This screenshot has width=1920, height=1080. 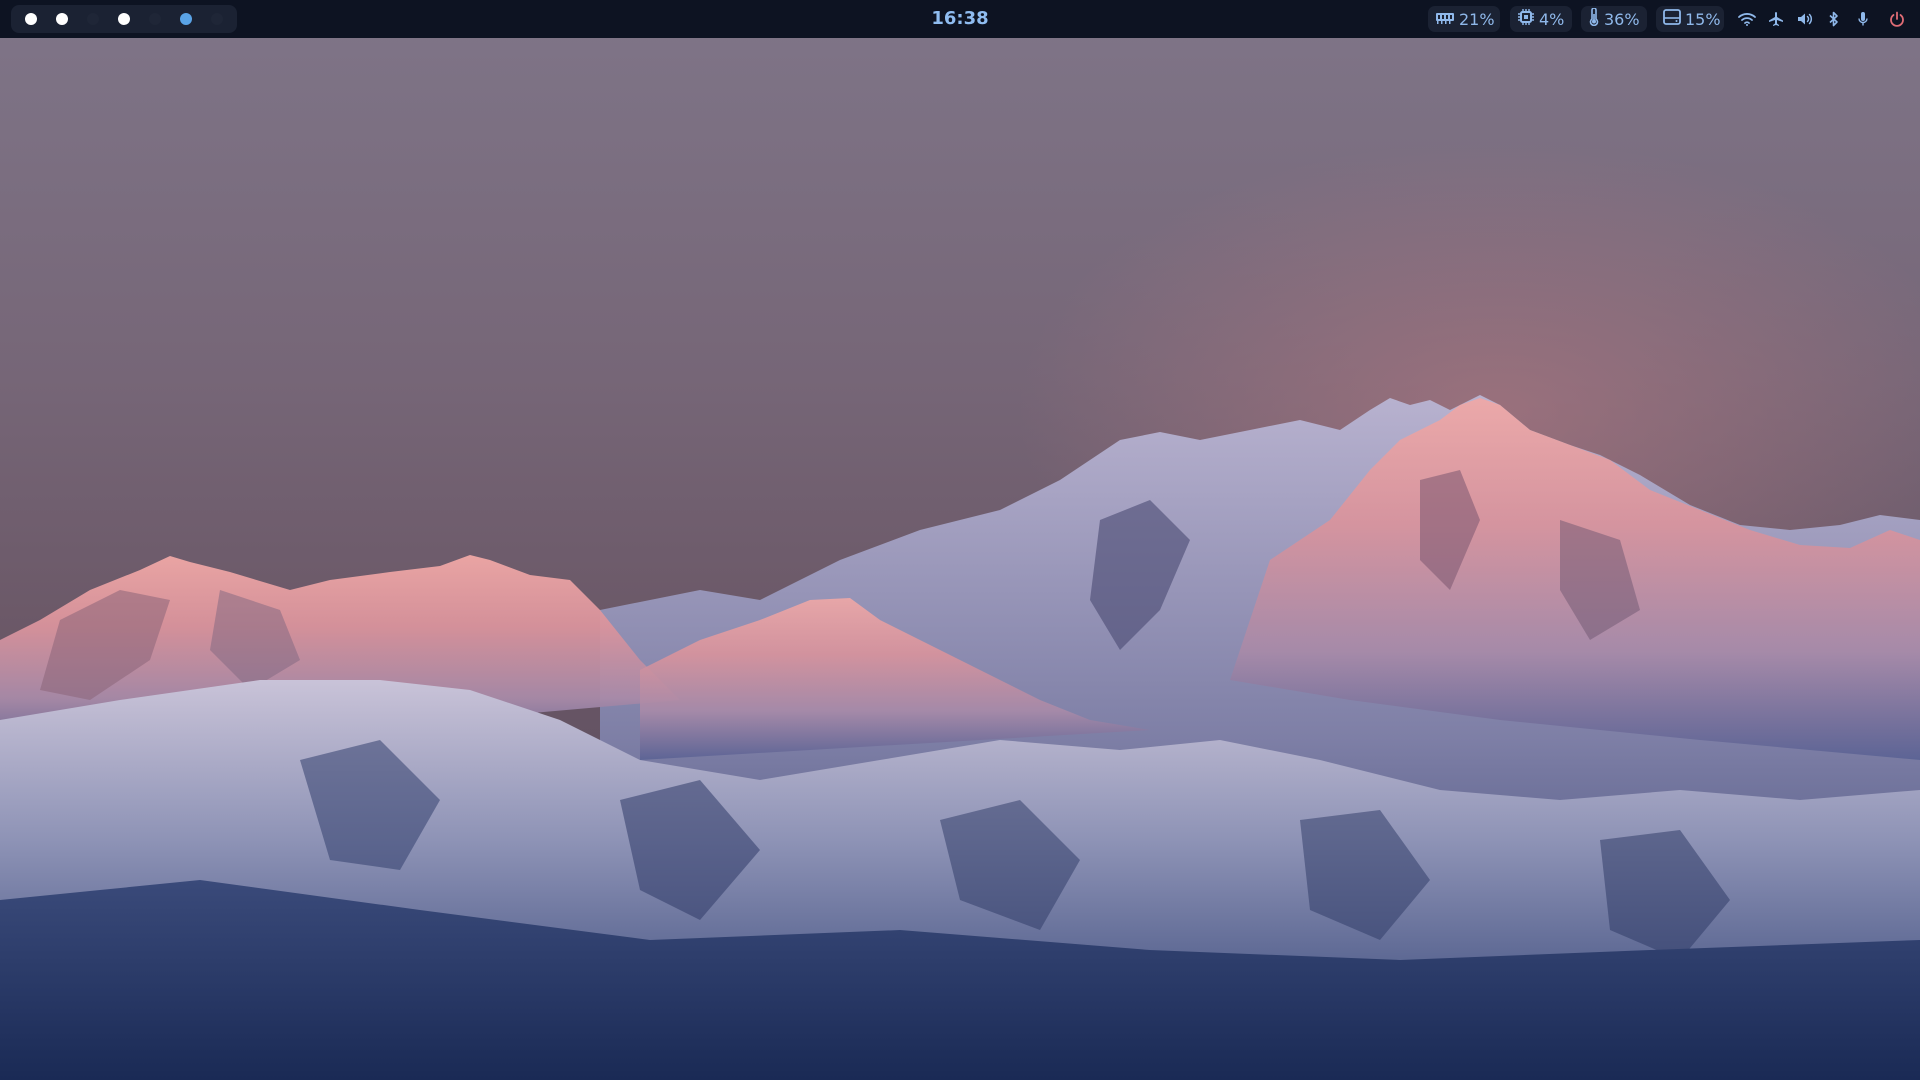 I want to click on cpu-icon, so click(x=1526, y=19).